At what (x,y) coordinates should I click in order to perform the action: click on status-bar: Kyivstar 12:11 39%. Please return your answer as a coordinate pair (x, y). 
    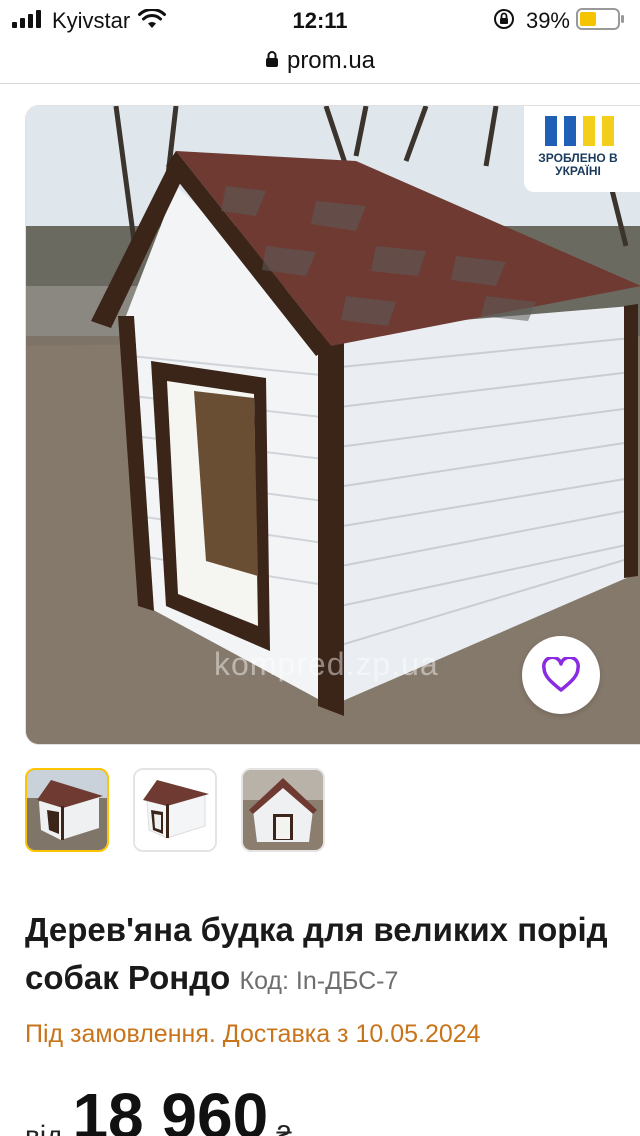
    Looking at the image, I should click on (320, 22).